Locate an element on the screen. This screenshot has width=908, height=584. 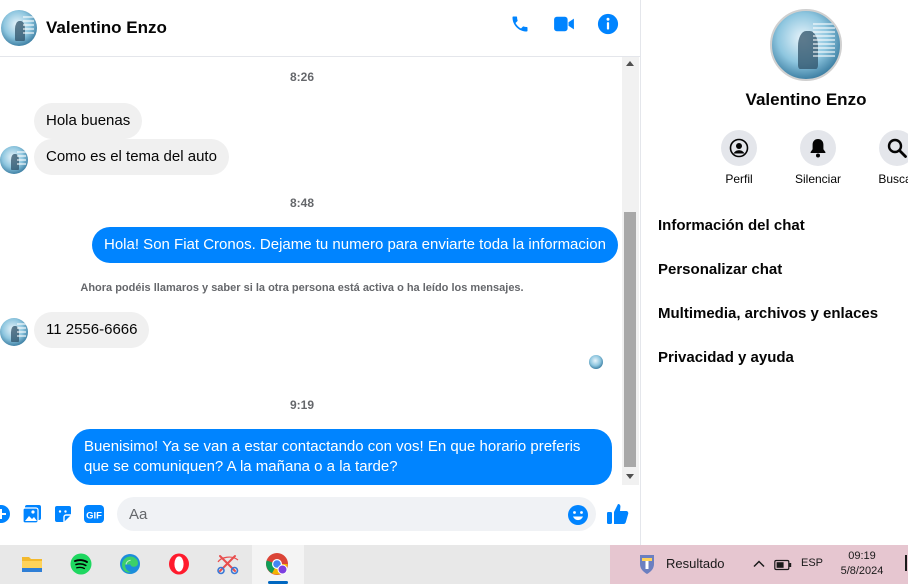
profile-icon is located at coordinates (739, 148).